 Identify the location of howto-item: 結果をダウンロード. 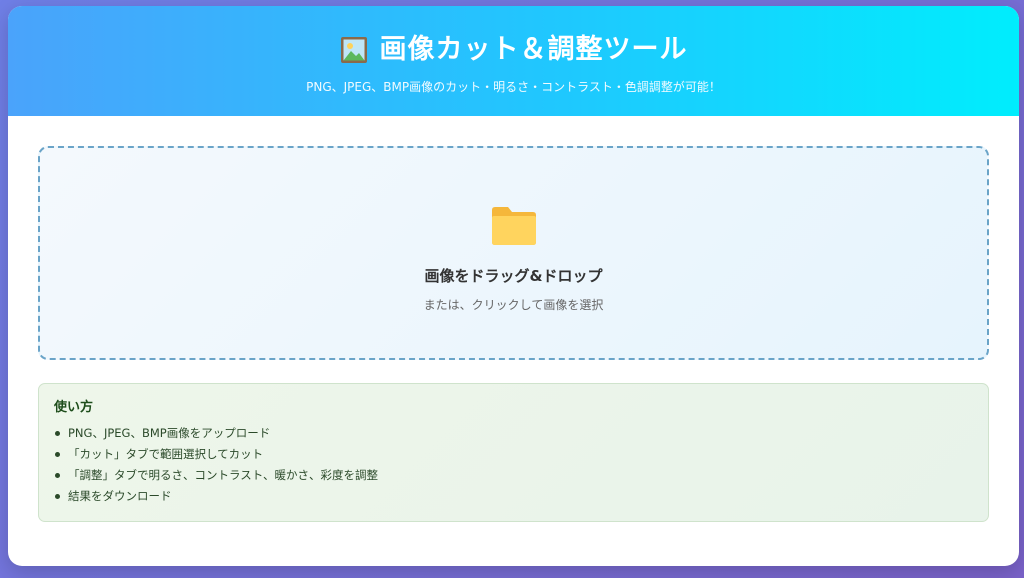
(513, 496).